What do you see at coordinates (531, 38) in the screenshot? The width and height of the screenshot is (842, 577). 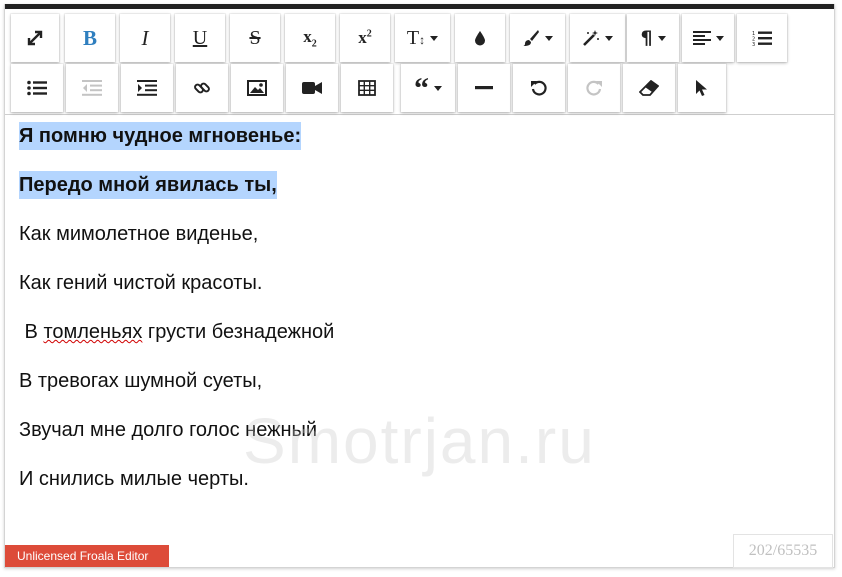 I see `brush-icon` at bounding box center [531, 38].